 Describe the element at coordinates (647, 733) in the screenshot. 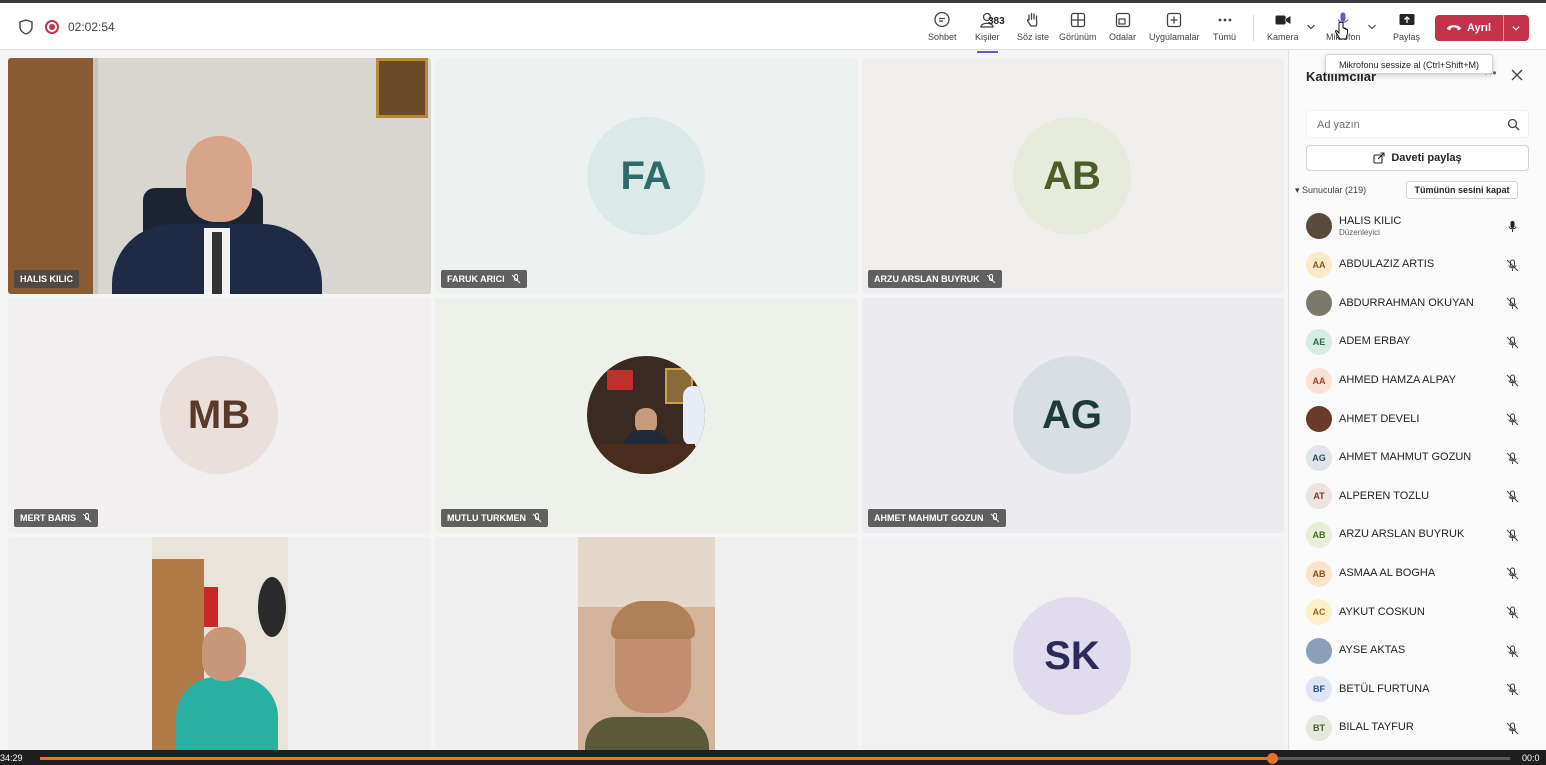

I see `person-clothes` at that location.